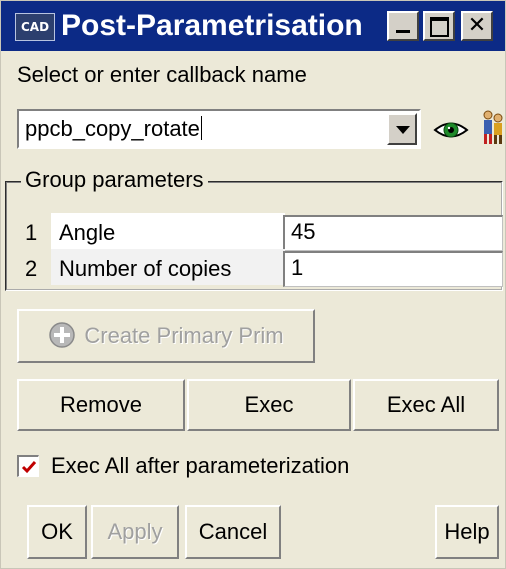 The image size is (506, 569). What do you see at coordinates (439, 26) in the screenshot?
I see `maximize-button` at bounding box center [439, 26].